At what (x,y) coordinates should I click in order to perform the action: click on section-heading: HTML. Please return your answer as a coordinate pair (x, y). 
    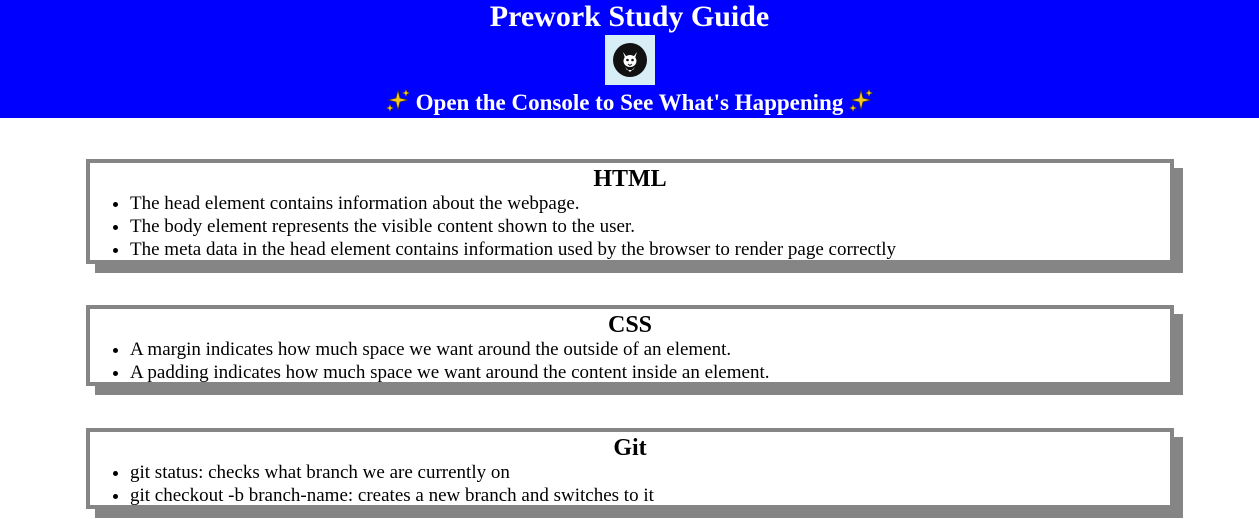
    Looking at the image, I should click on (630, 179).